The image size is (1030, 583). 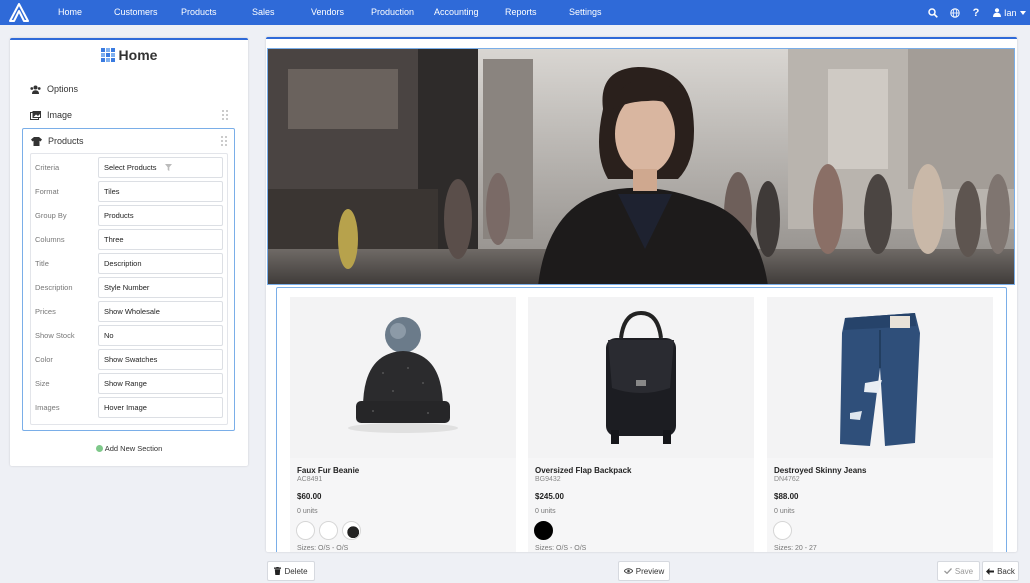 What do you see at coordinates (160, 167) in the screenshot?
I see `criteria-select: Select Products` at bounding box center [160, 167].